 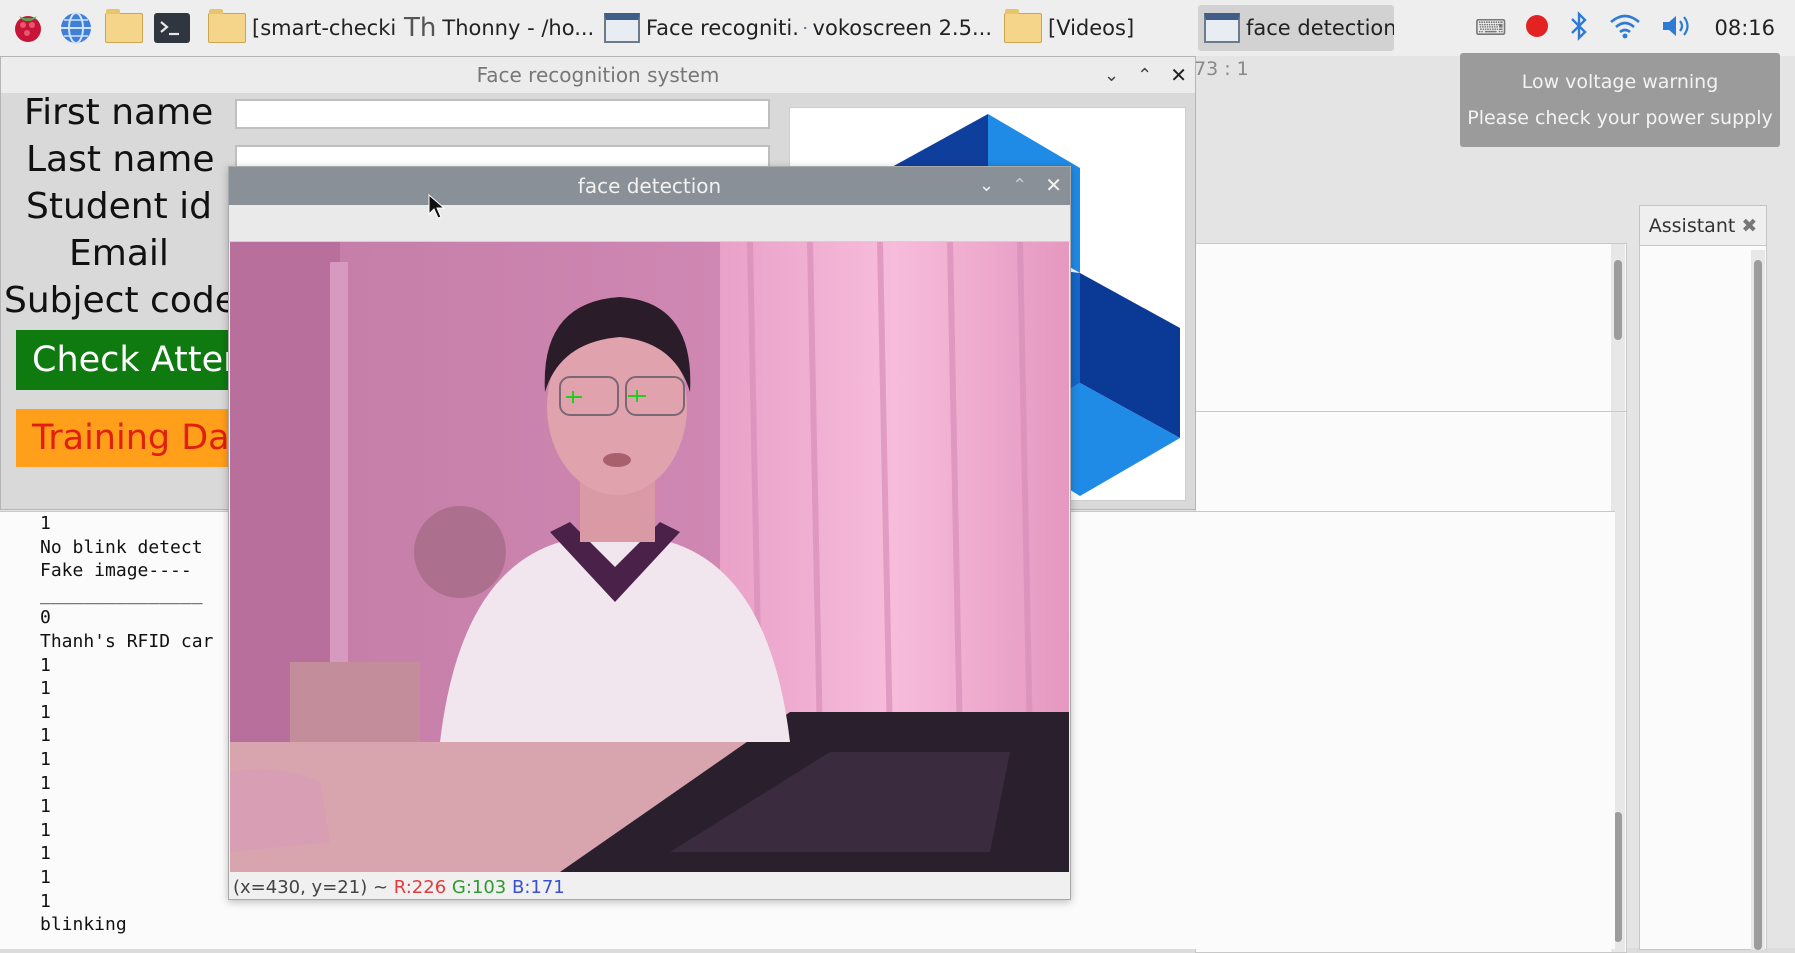 I want to click on task-label: face detection, so click(x=1320, y=28).